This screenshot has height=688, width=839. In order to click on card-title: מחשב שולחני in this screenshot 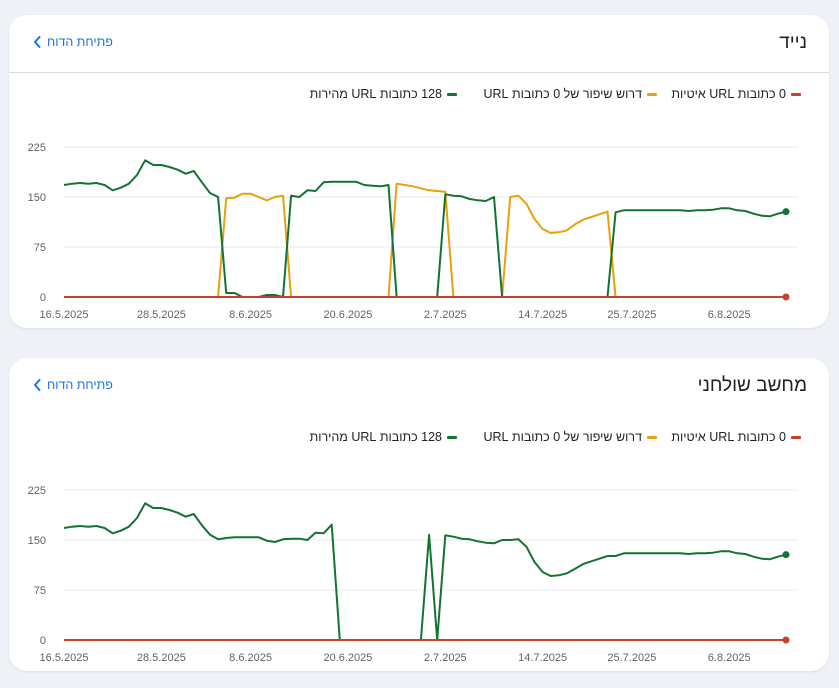, I will do `click(752, 385)`.